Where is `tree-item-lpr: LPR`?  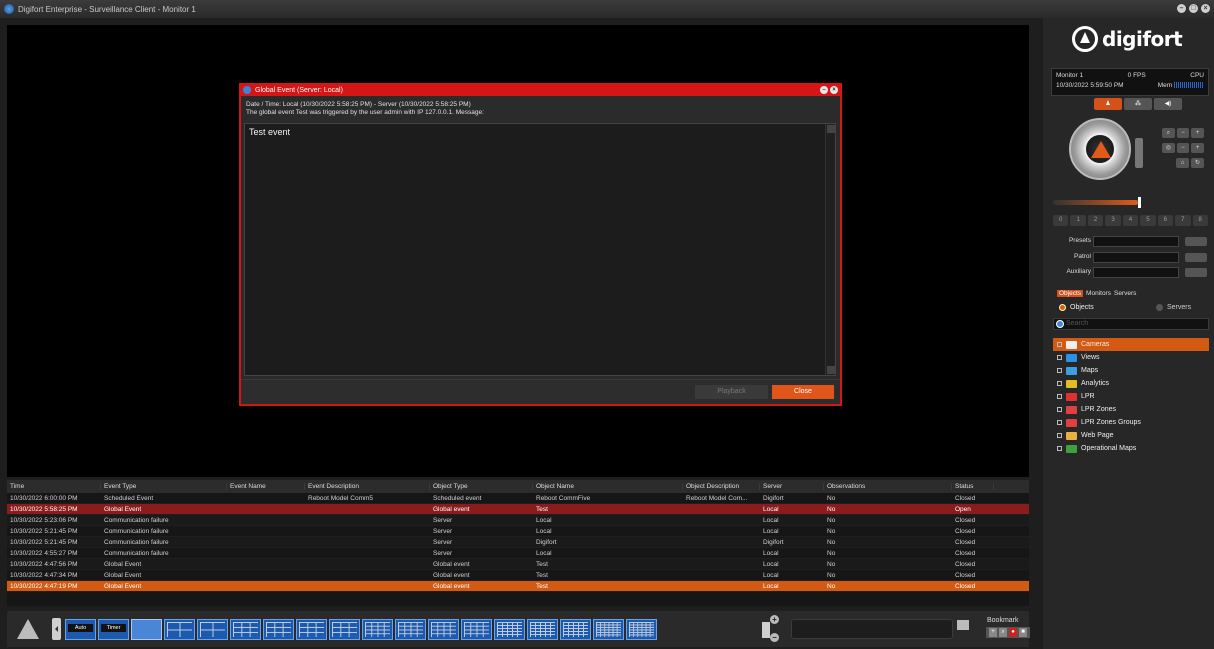
tree-item-lpr: LPR is located at coordinates (1131, 396).